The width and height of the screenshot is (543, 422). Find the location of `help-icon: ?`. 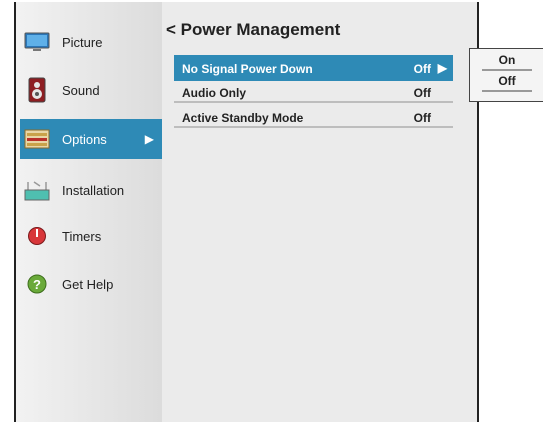

help-icon: ? is located at coordinates (37, 284).